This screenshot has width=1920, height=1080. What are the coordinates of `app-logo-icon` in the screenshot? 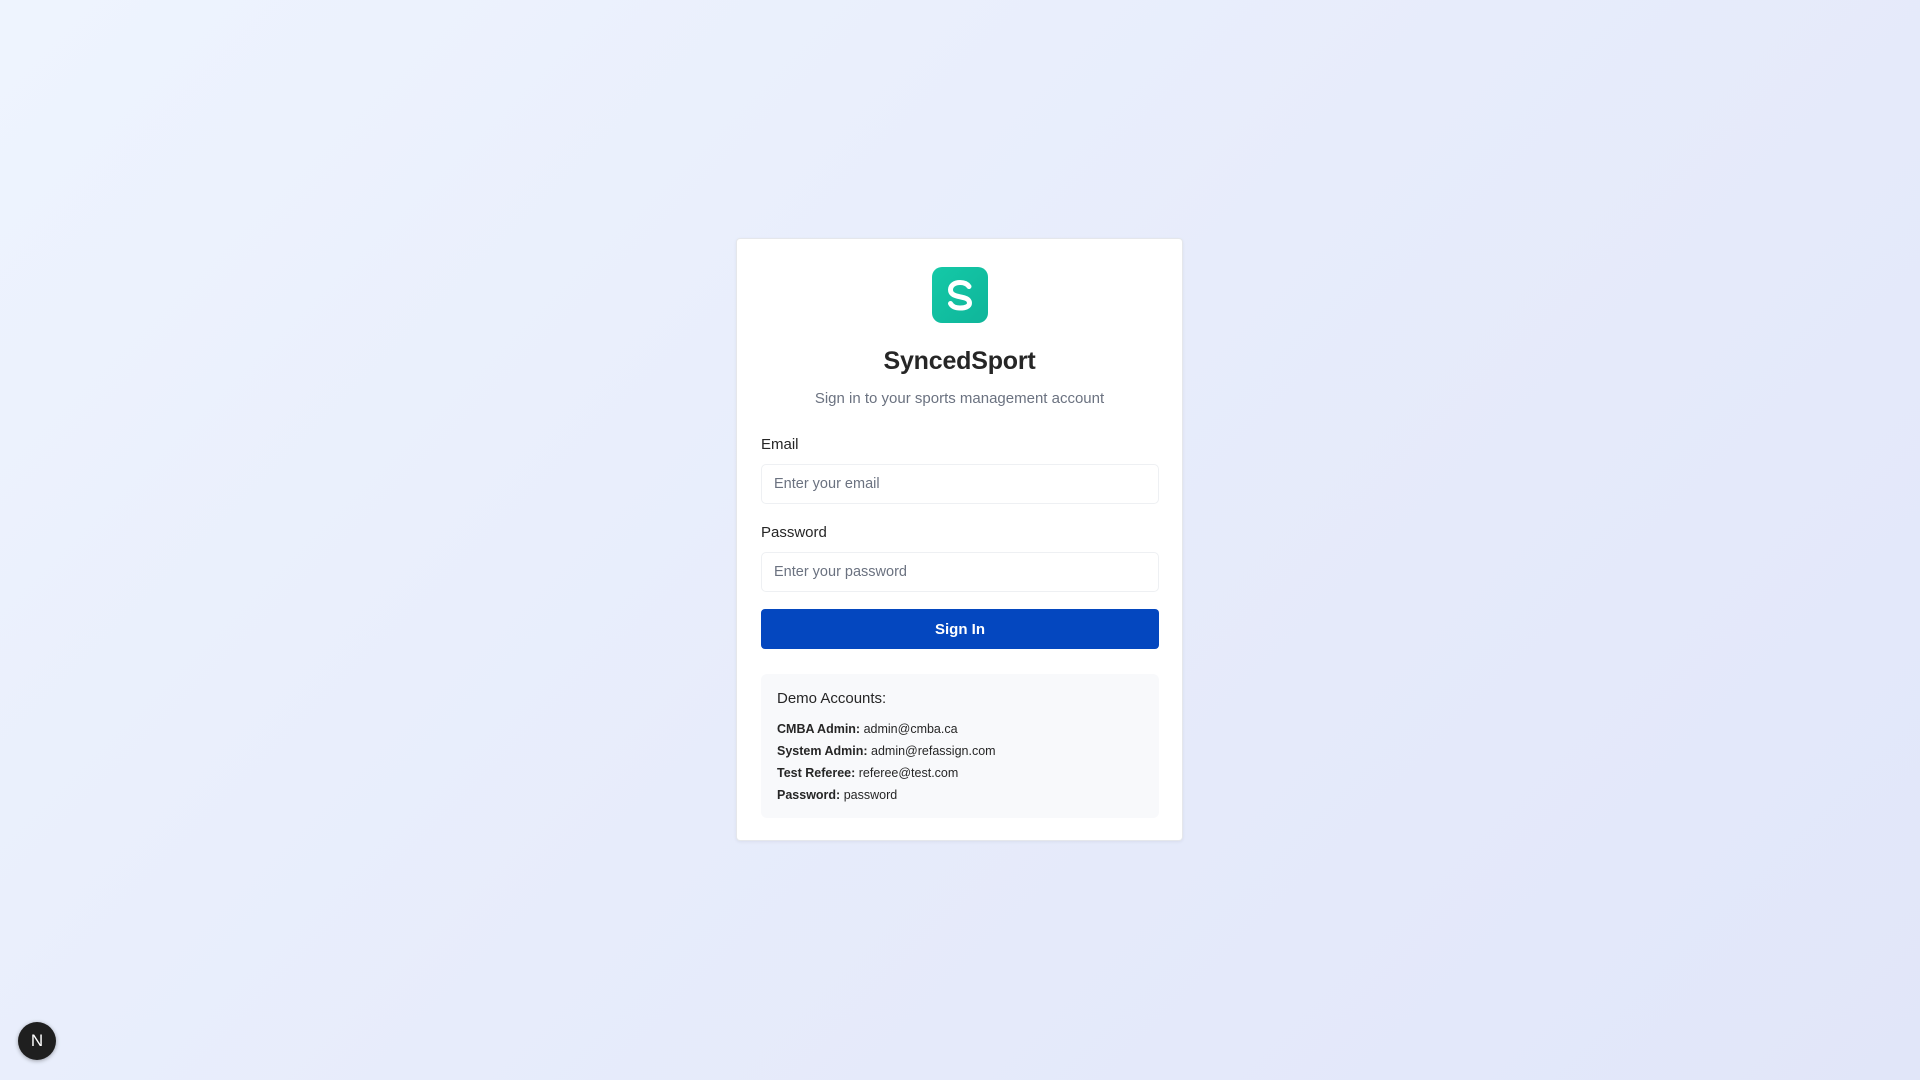 It's located at (960, 295).